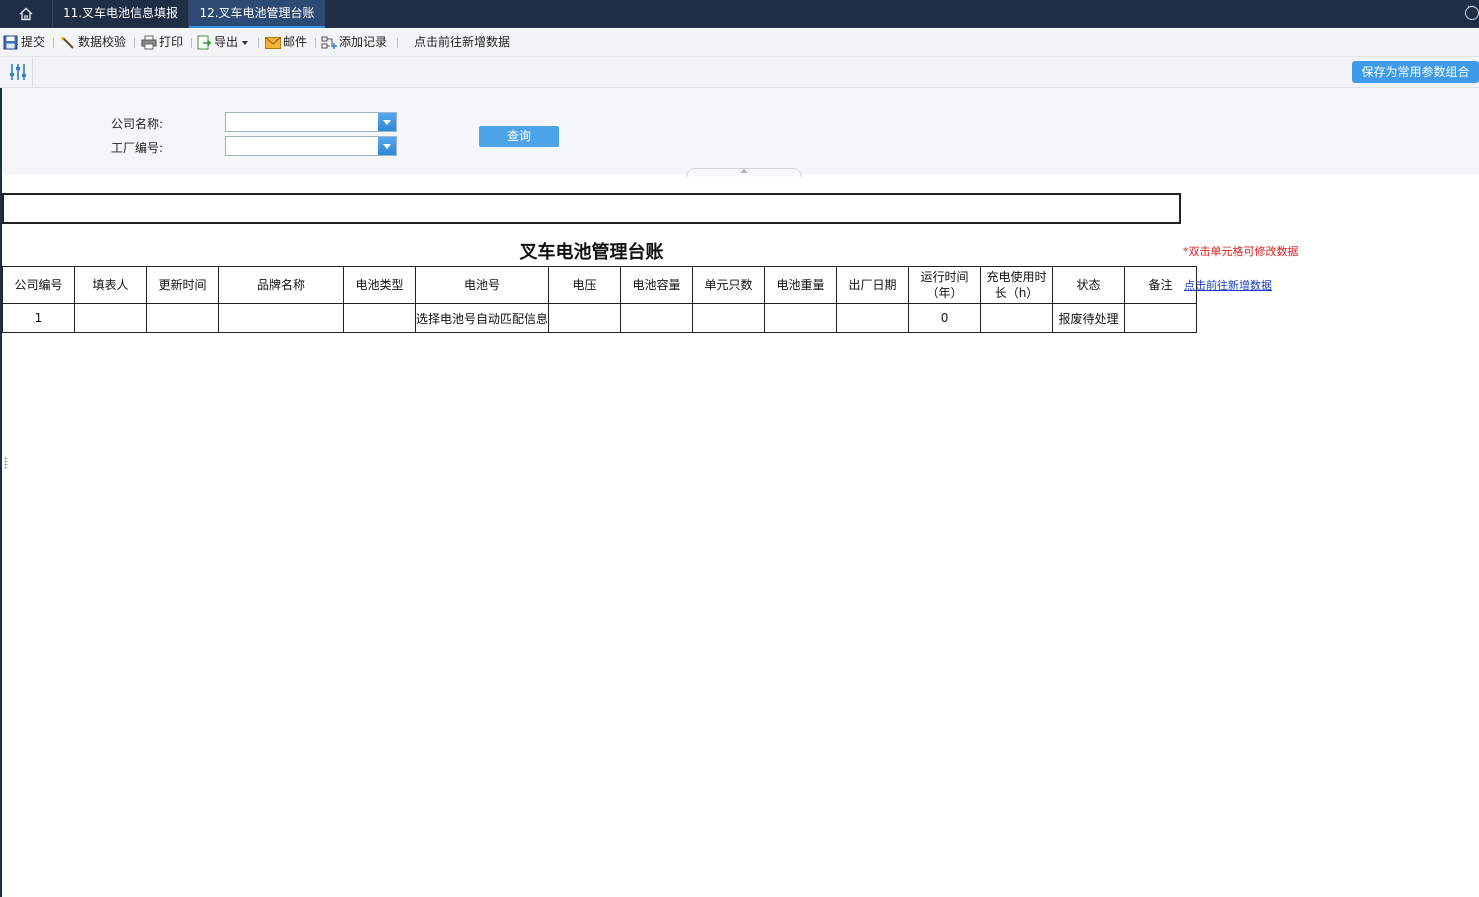  I want to click on factory-number-select, so click(311, 146).